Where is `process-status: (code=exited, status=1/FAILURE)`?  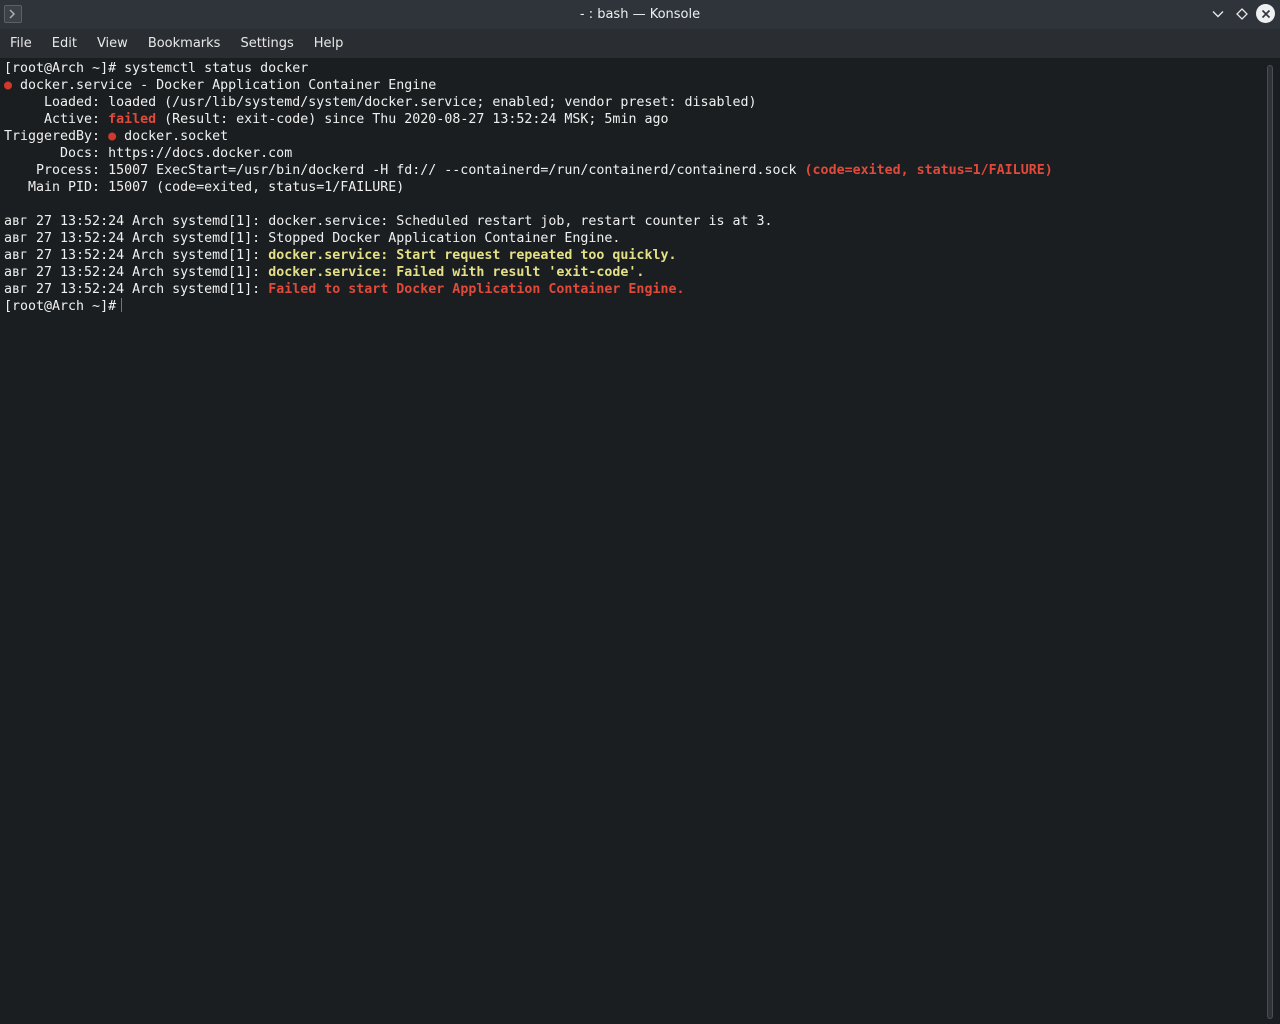
process-status: (code=exited, status=1/FAILURE) is located at coordinates (928, 170).